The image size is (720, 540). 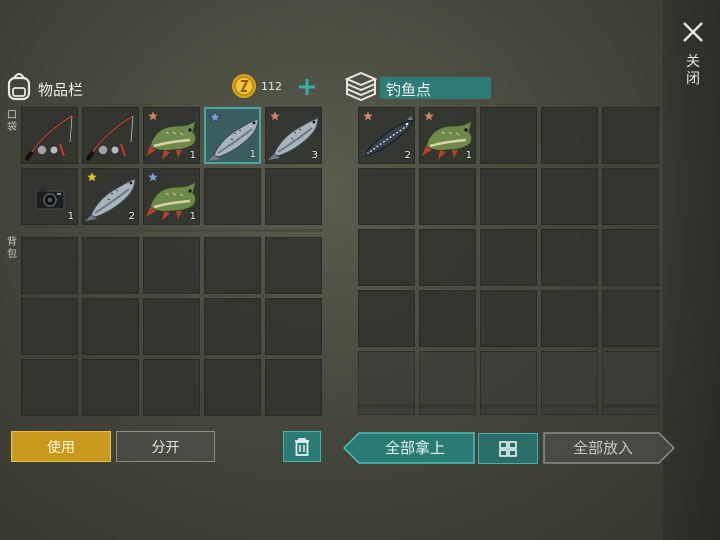 I want to click on take-all-button: 全部拿上, so click(x=415, y=447).